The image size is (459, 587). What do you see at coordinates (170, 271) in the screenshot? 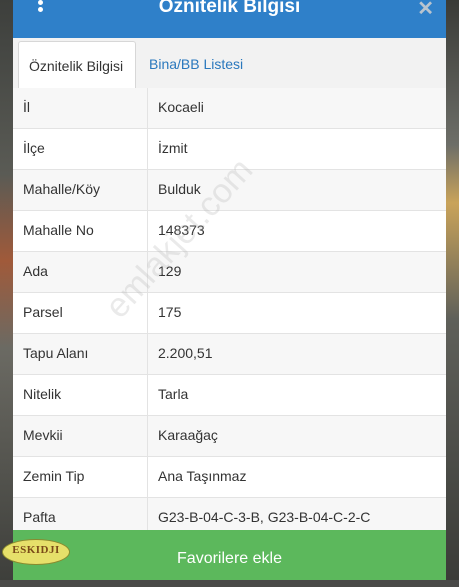
I see `row-value: 129` at bounding box center [170, 271].